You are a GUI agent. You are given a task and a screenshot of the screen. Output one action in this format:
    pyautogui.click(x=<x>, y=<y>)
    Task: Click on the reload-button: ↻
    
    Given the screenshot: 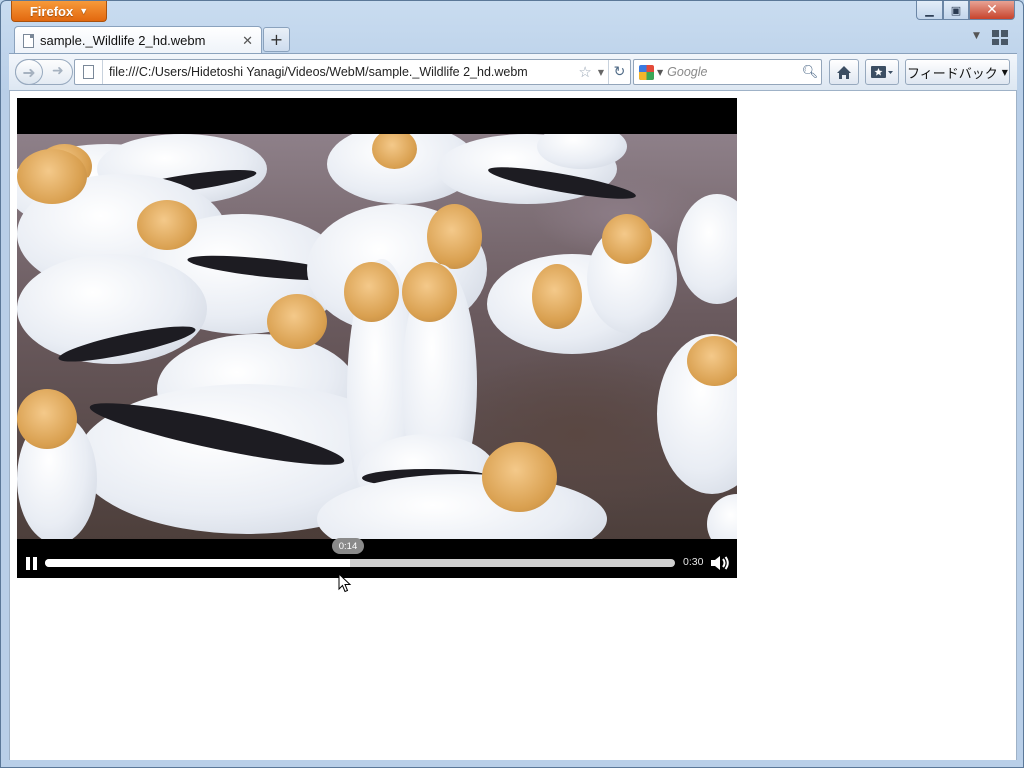 What is the action you would take?
    pyautogui.click(x=619, y=72)
    